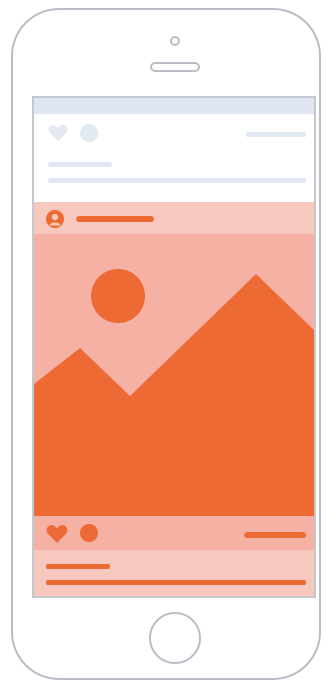  I want to click on username-placeholder, so click(115, 219).